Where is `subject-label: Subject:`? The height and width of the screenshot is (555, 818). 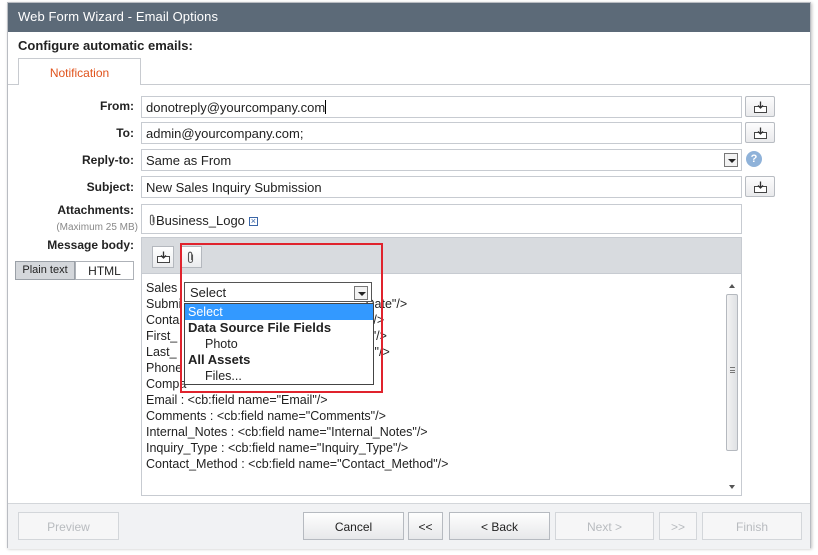 subject-label: Subject: is located at coordinates (110, 187).